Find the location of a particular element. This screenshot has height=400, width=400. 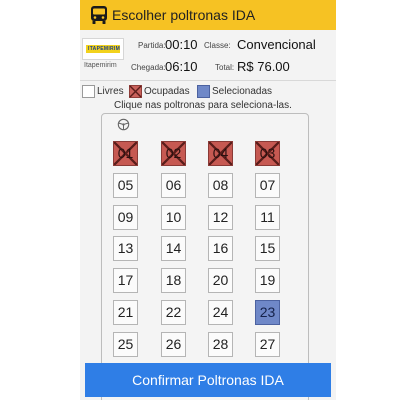

seat-21: 21 is located at coordinates (125, 312).